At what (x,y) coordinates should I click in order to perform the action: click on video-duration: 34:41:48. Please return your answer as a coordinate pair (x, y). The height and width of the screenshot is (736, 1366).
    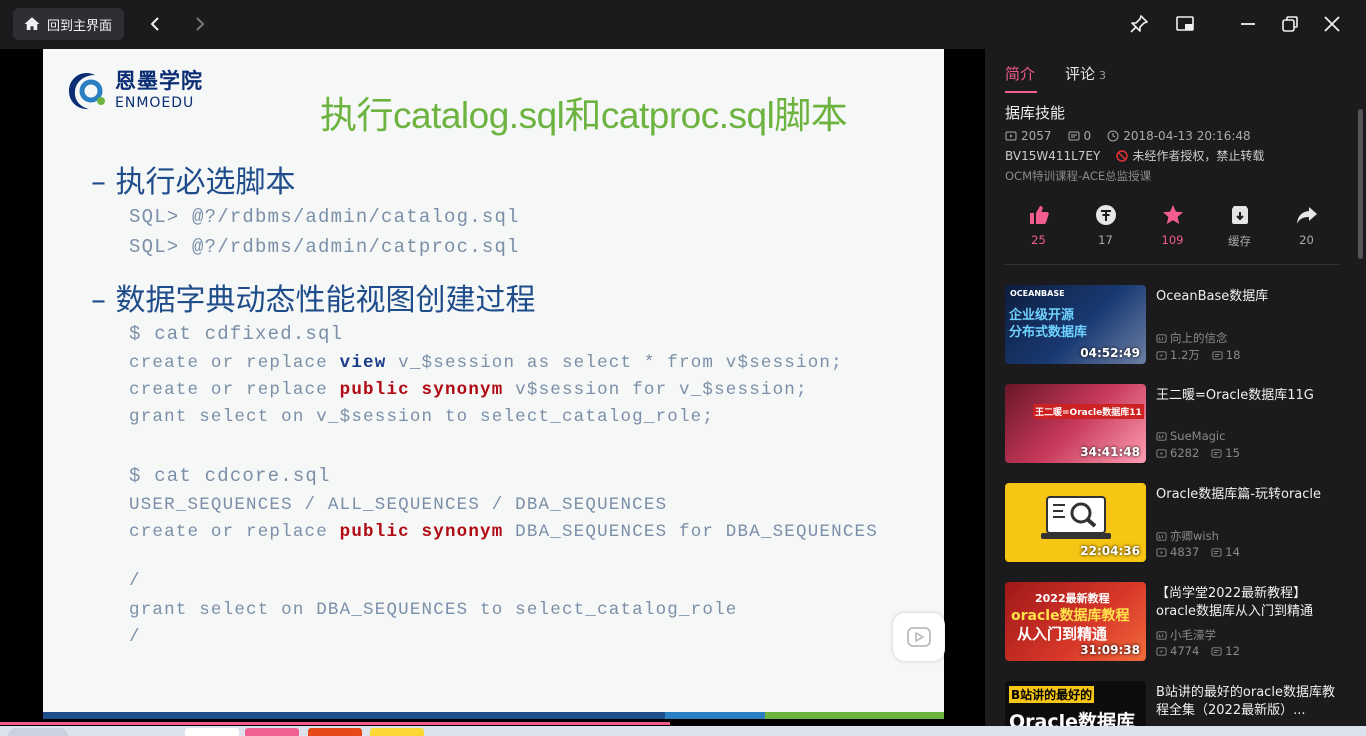
    Looking at the image, I should click on (1110, 452).